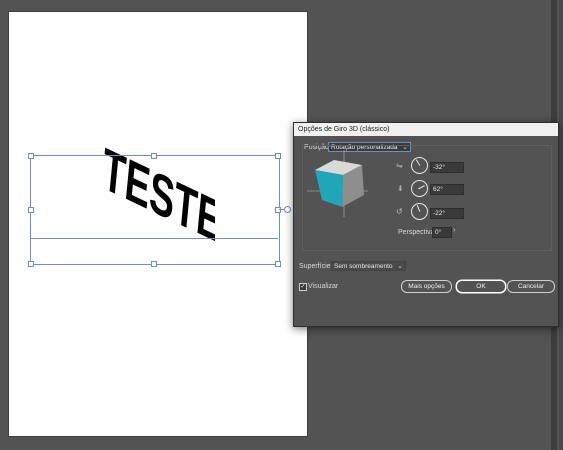 The width and height of the screenshot is (563, 450). Describe the element at coordinates (363, 266) in the screenshot. I see `surface-select-value: Sem sombreamento` at that location.